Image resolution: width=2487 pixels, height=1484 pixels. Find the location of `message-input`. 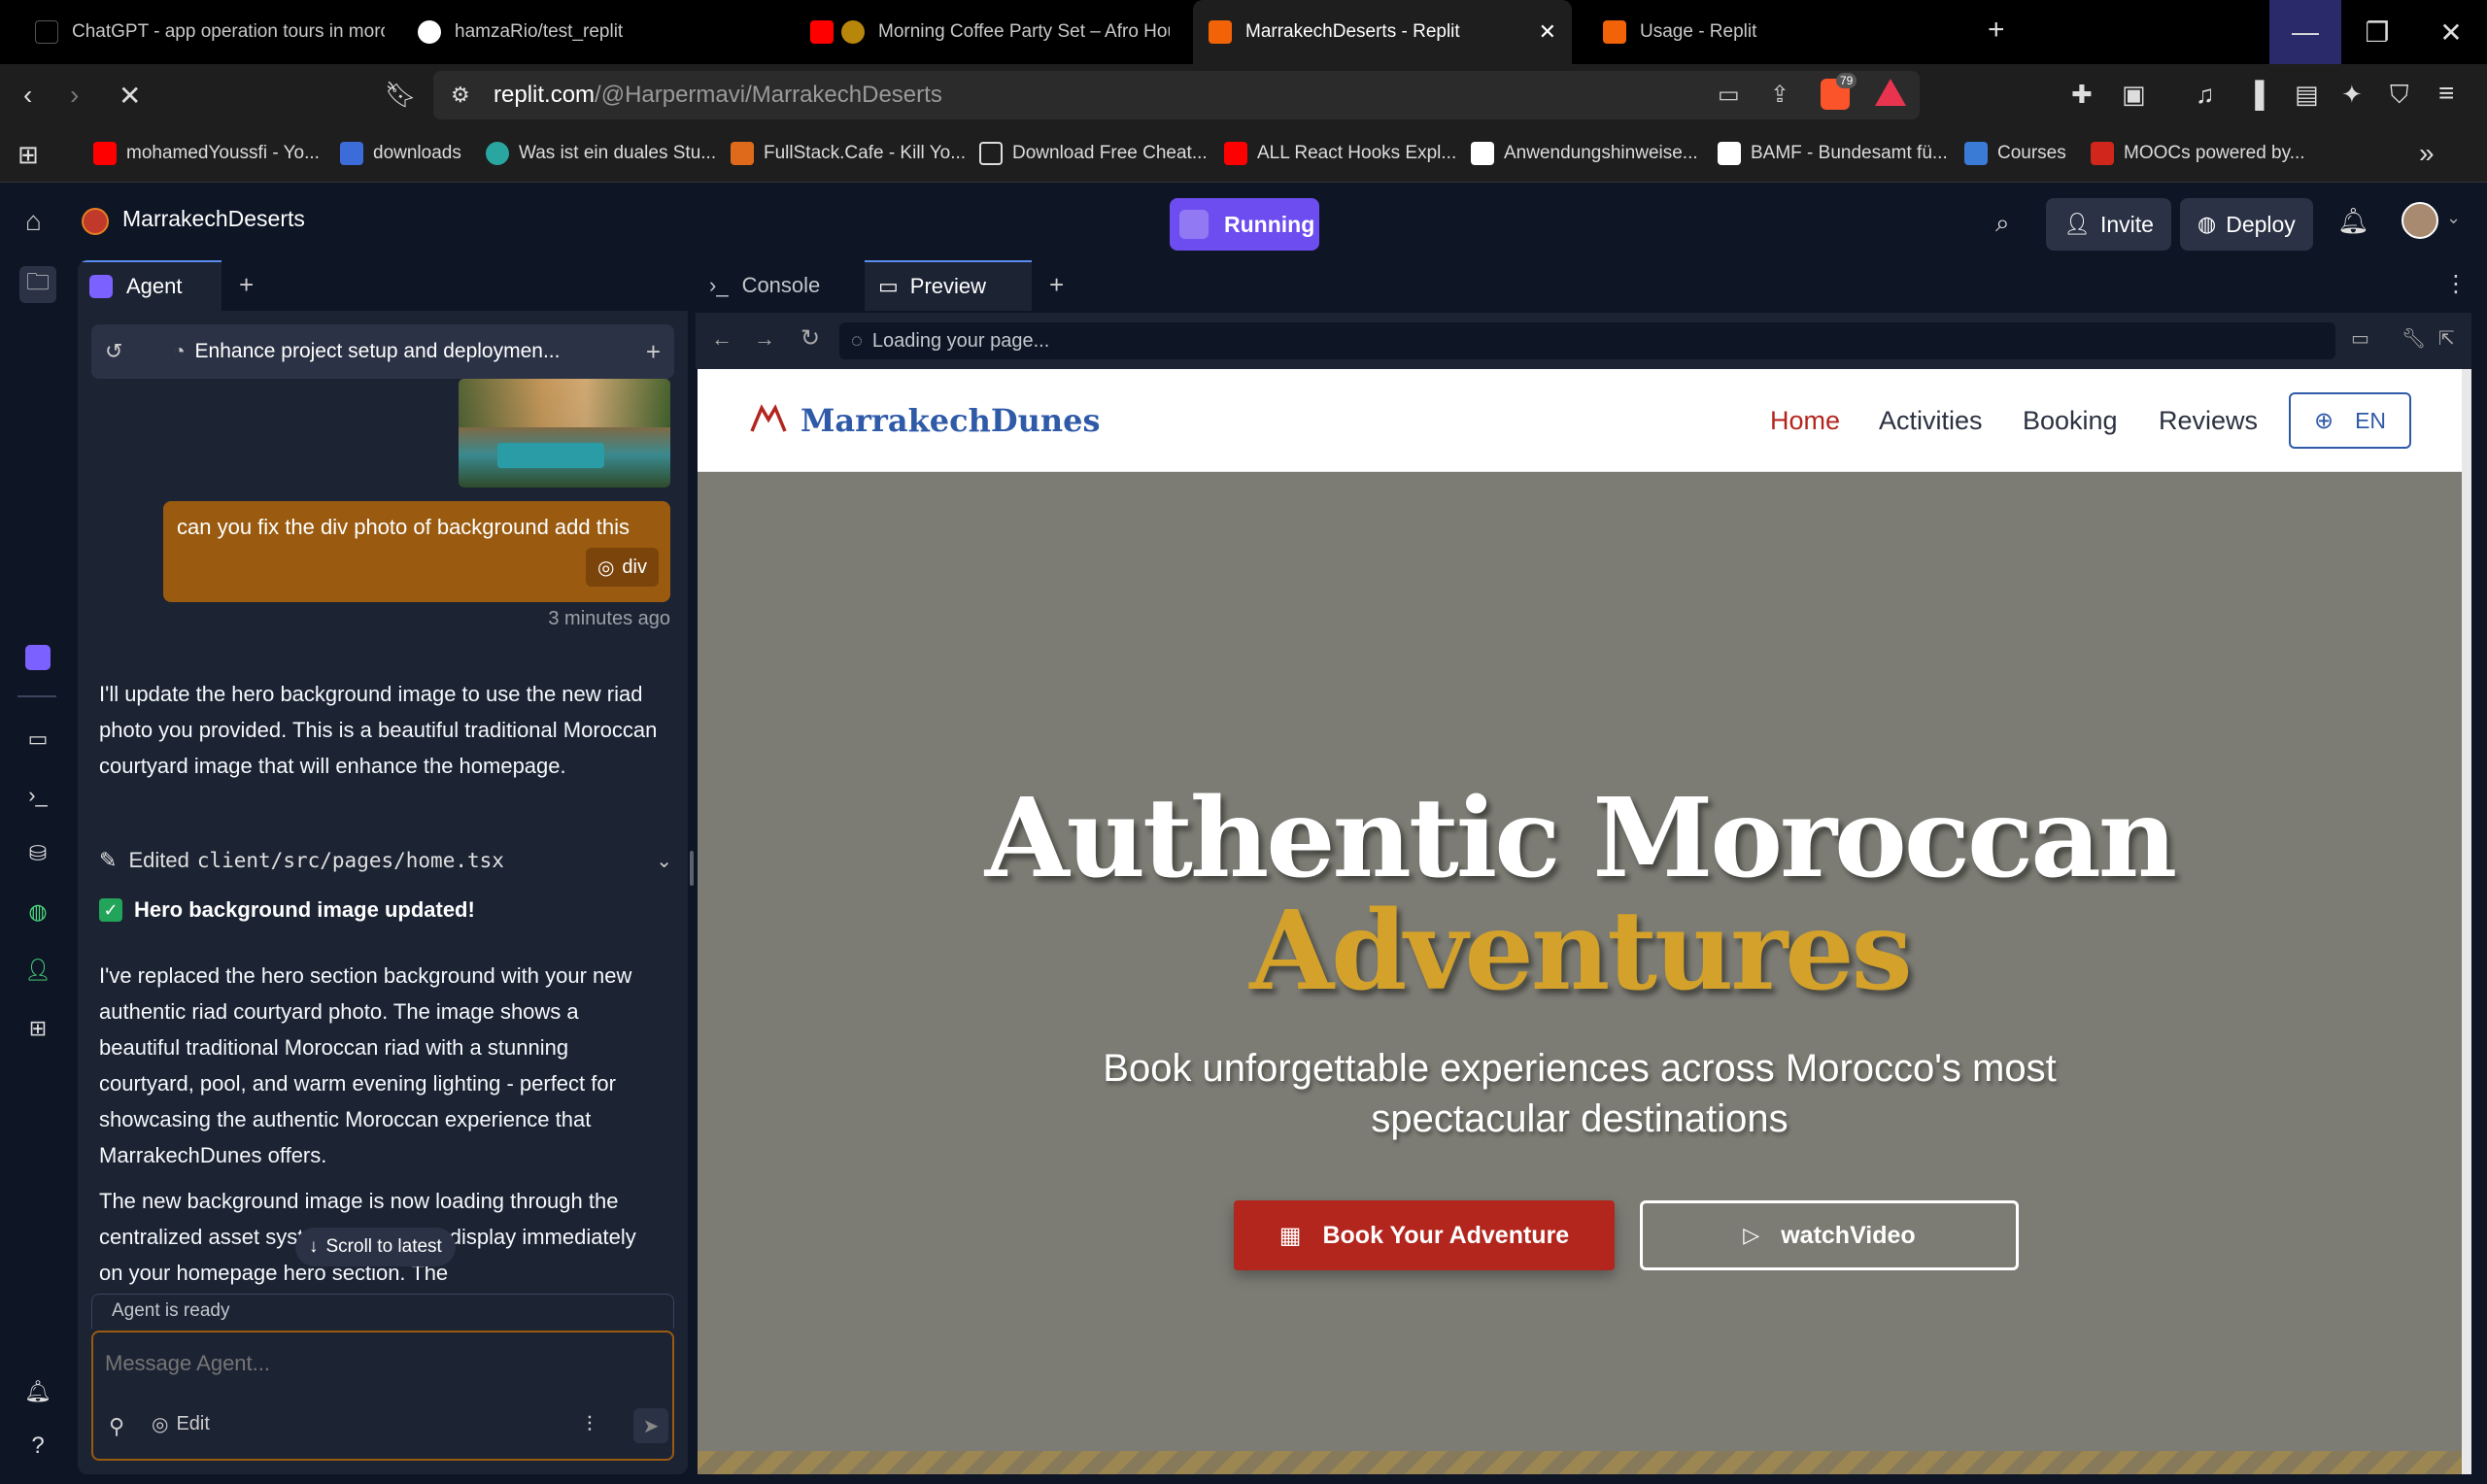

message-input is located at coordinates (377, 1363).